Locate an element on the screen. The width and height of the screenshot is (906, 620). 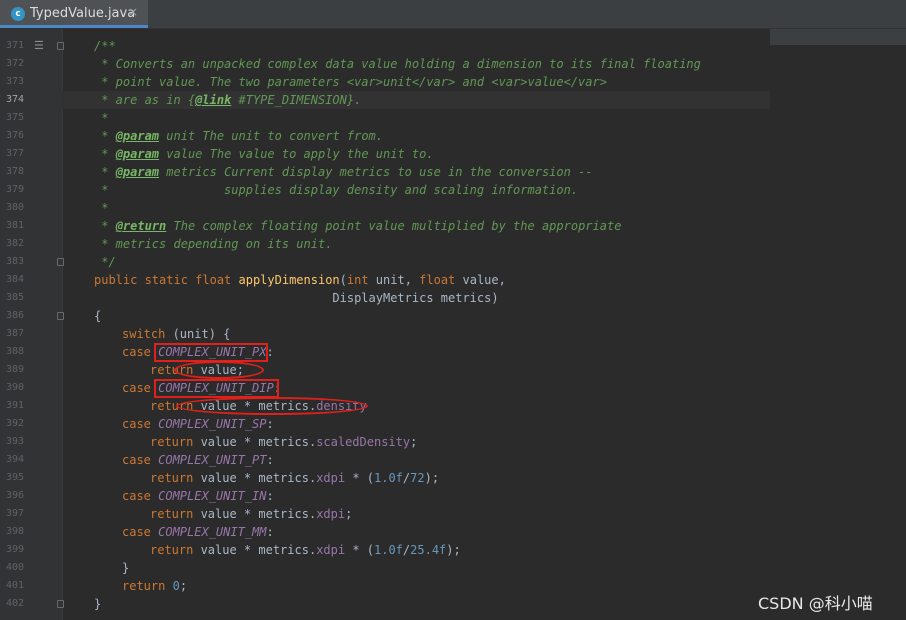
code-line: 389 return value; is located at coordinates (453, 370).